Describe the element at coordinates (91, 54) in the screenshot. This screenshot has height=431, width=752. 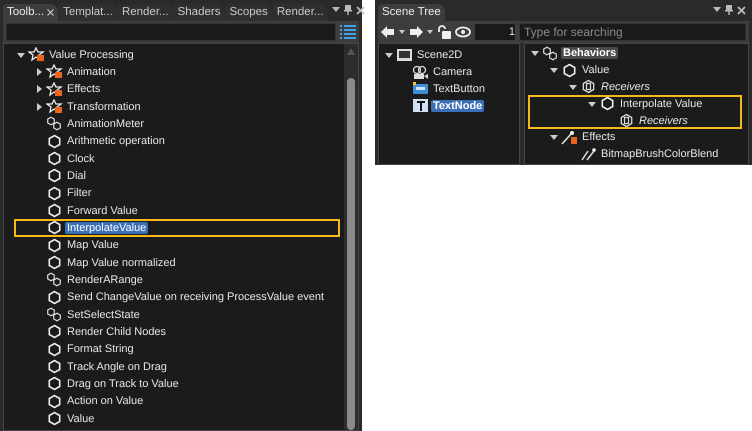
I see `tree-item: Value Processing` at that location.